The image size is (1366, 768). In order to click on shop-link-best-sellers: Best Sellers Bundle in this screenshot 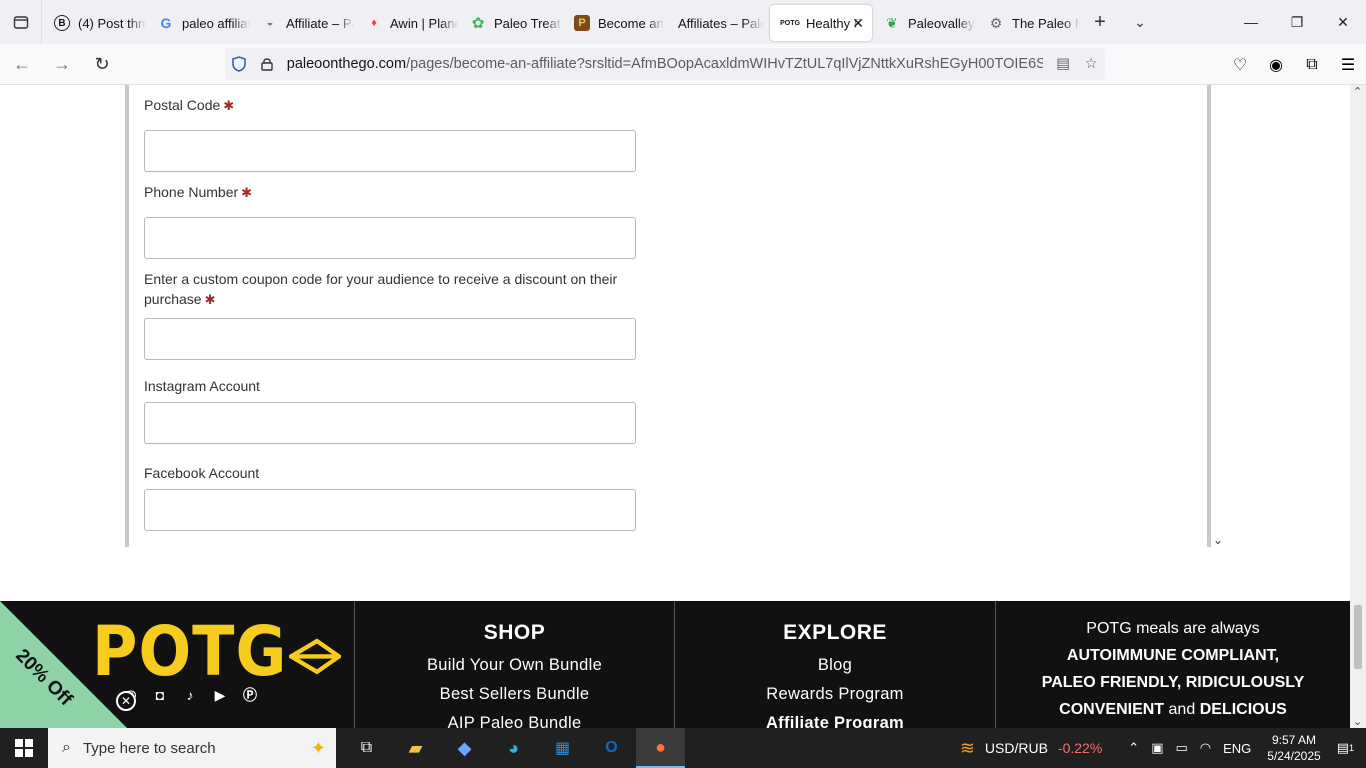, I will do `click(514, 694)`.